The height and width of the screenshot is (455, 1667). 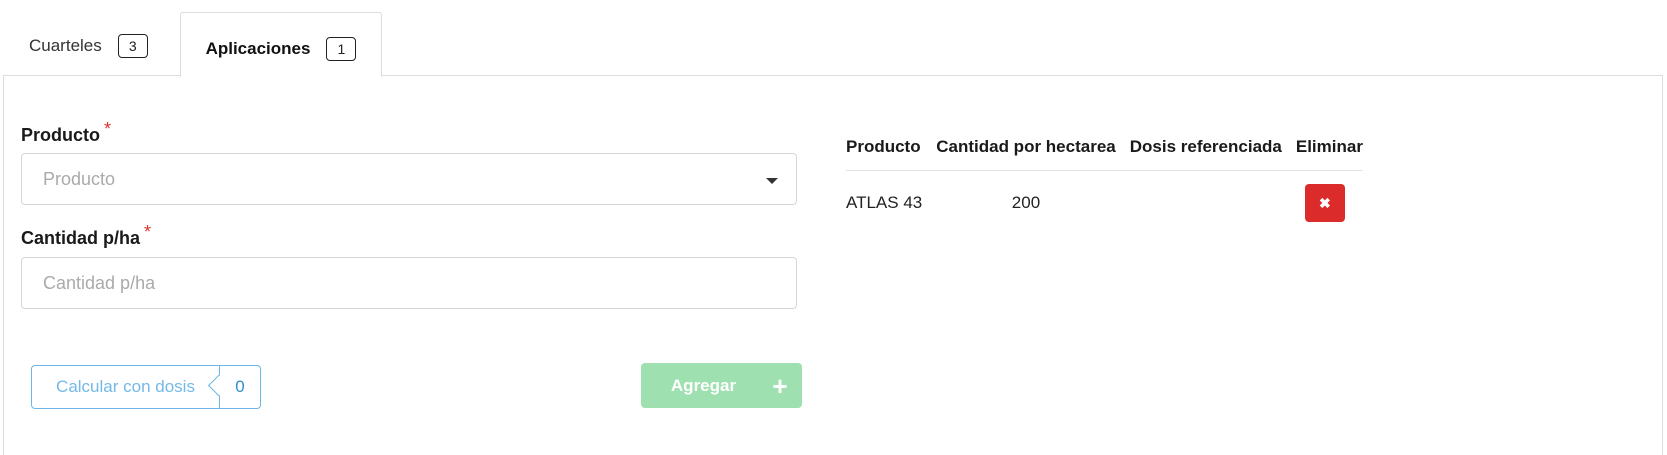 What do you see at coordinates (60, 135) in the screenshot?
I see `producto-label-text: Producto` at bounding box center [60, 135].